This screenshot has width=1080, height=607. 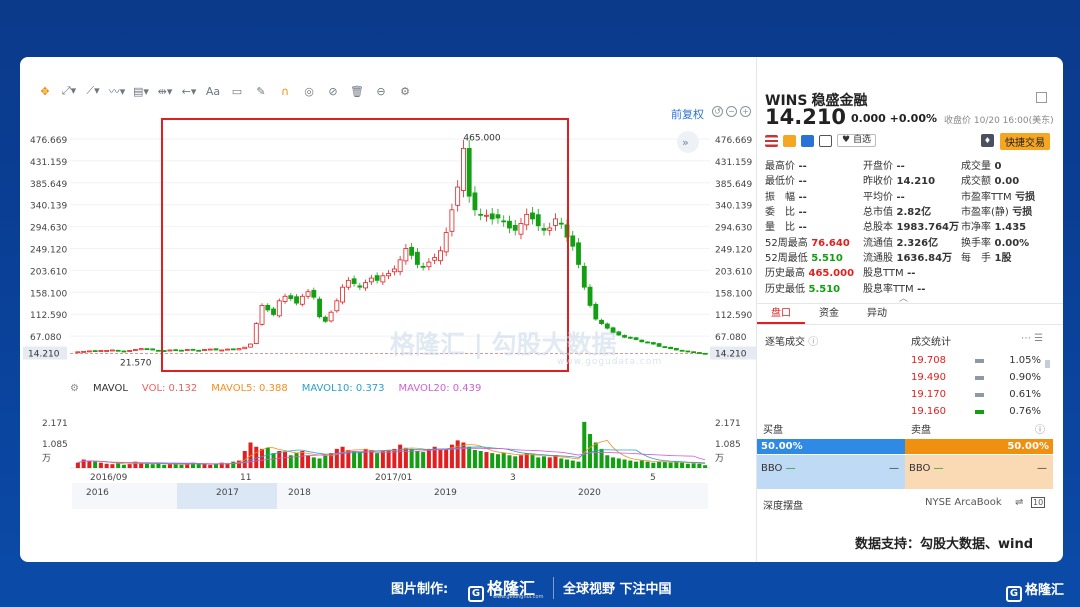 I want to click on help-icon: ⓘ, so click(x=1040, y=428).